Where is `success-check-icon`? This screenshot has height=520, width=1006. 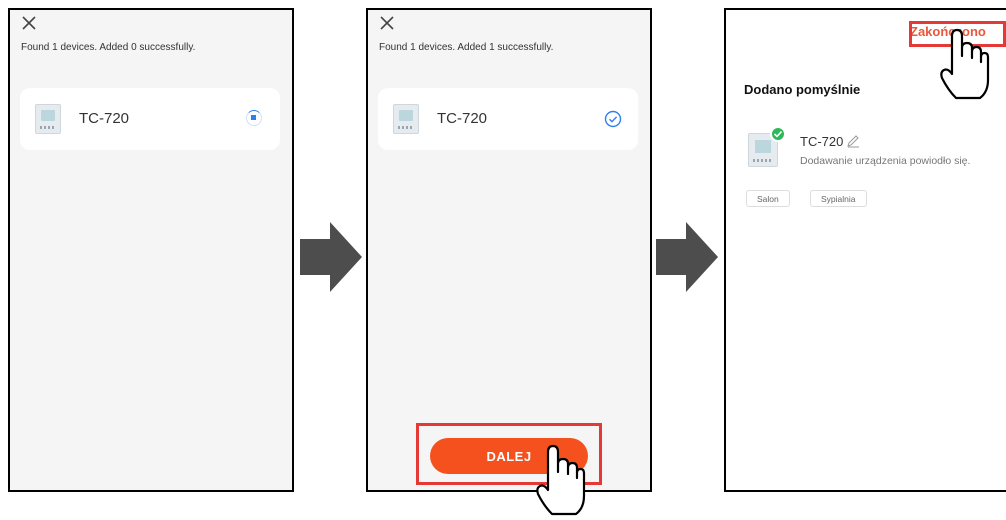
success-check-icon is located at coordinates (778, 134).